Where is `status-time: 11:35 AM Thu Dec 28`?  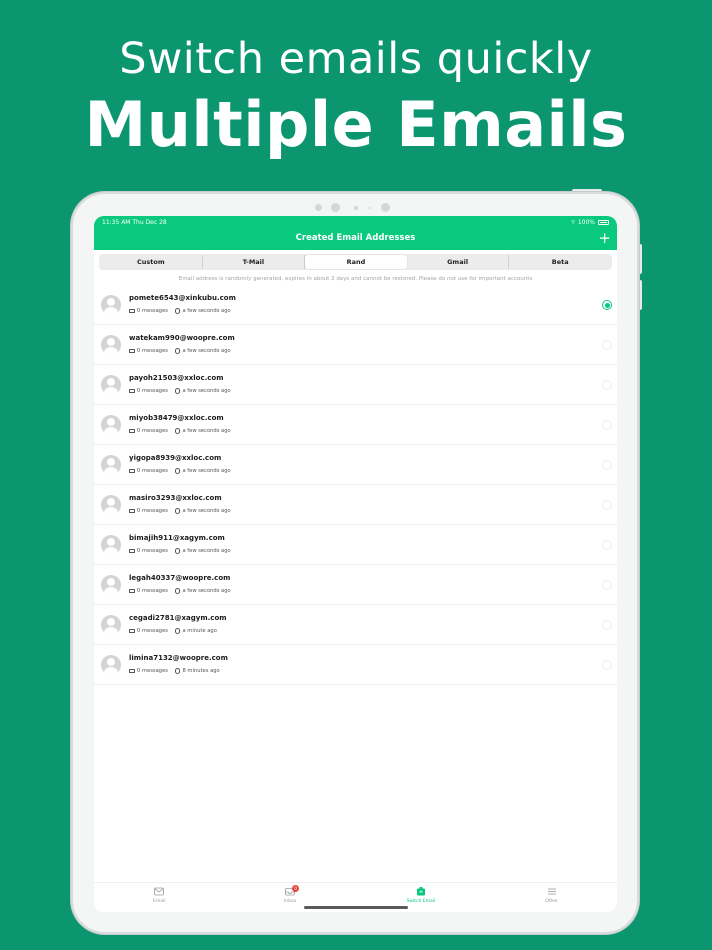
status-time: 11:35 AM Thu Dec 28 is located at coordinates (134, 222).